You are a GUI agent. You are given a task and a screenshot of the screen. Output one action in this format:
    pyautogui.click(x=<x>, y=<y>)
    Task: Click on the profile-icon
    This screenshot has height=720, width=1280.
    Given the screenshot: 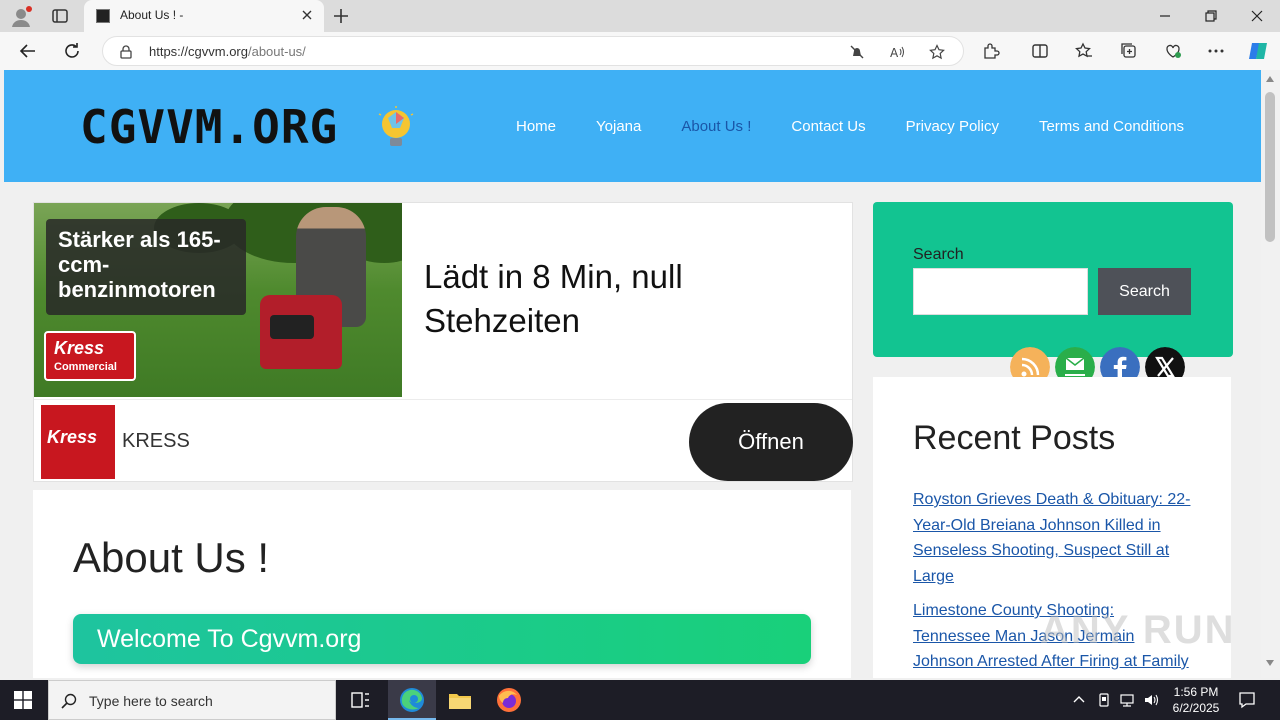 What is the action you would take?
    pyautogui.click(x=21, y=17)
    